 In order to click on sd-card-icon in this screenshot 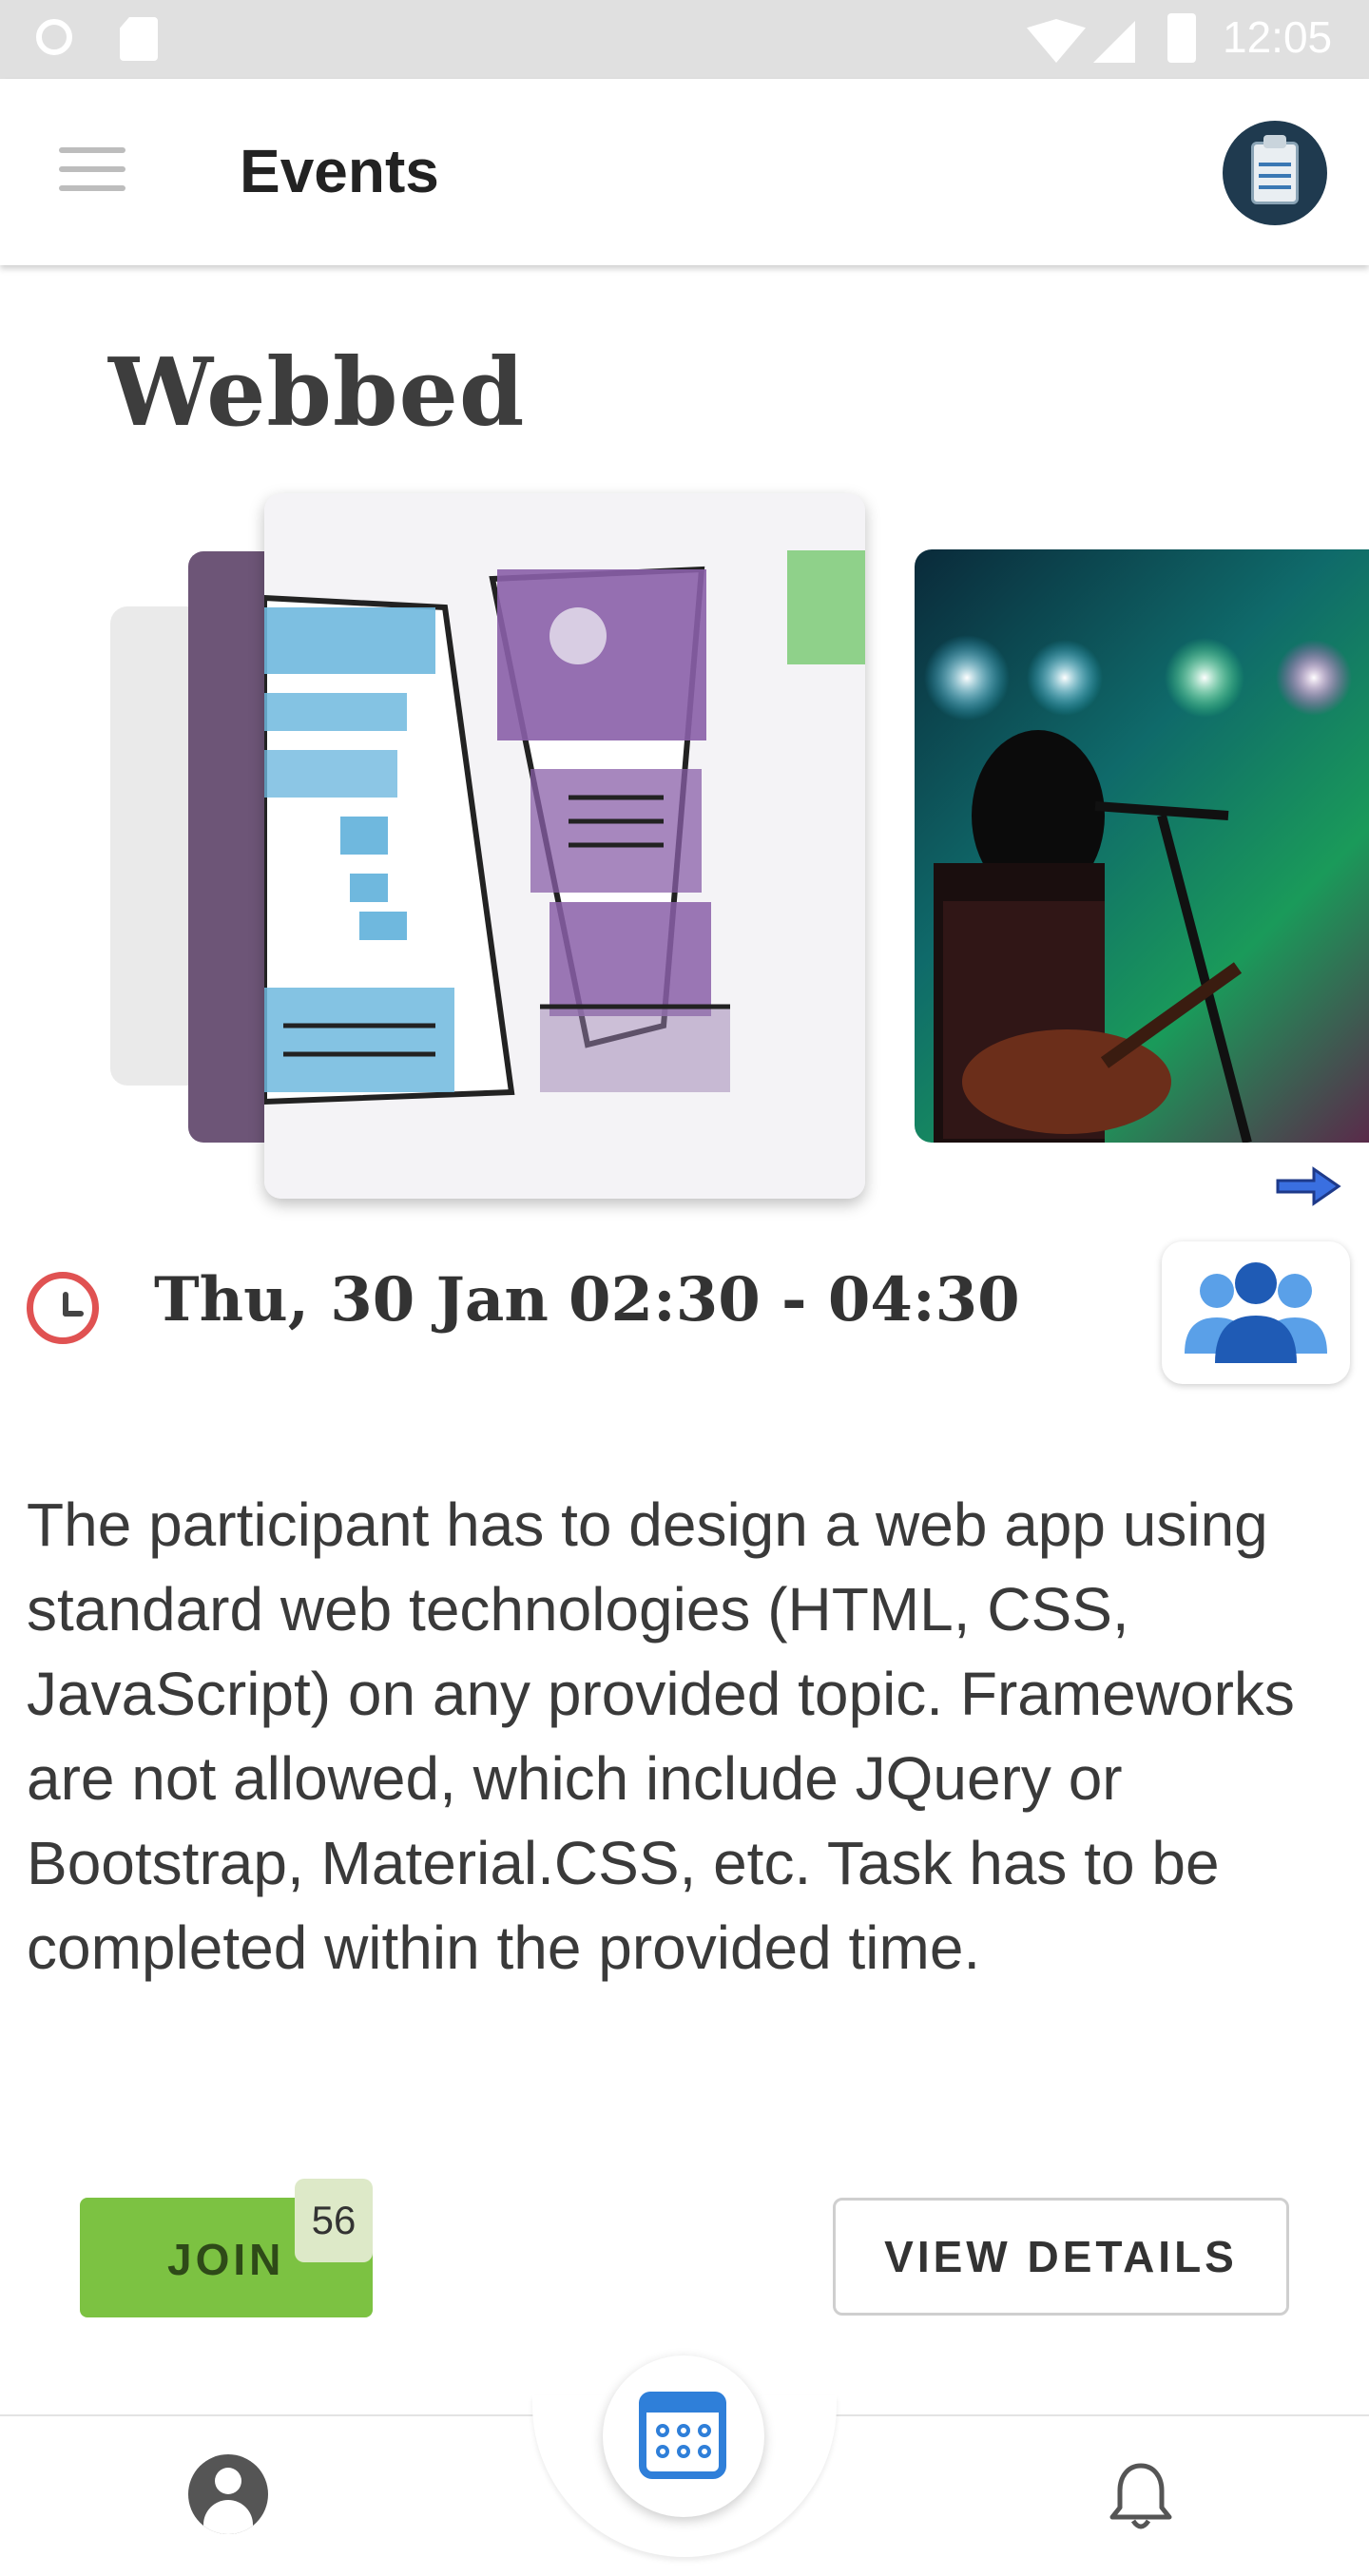, I will do `click(139, 39)`.